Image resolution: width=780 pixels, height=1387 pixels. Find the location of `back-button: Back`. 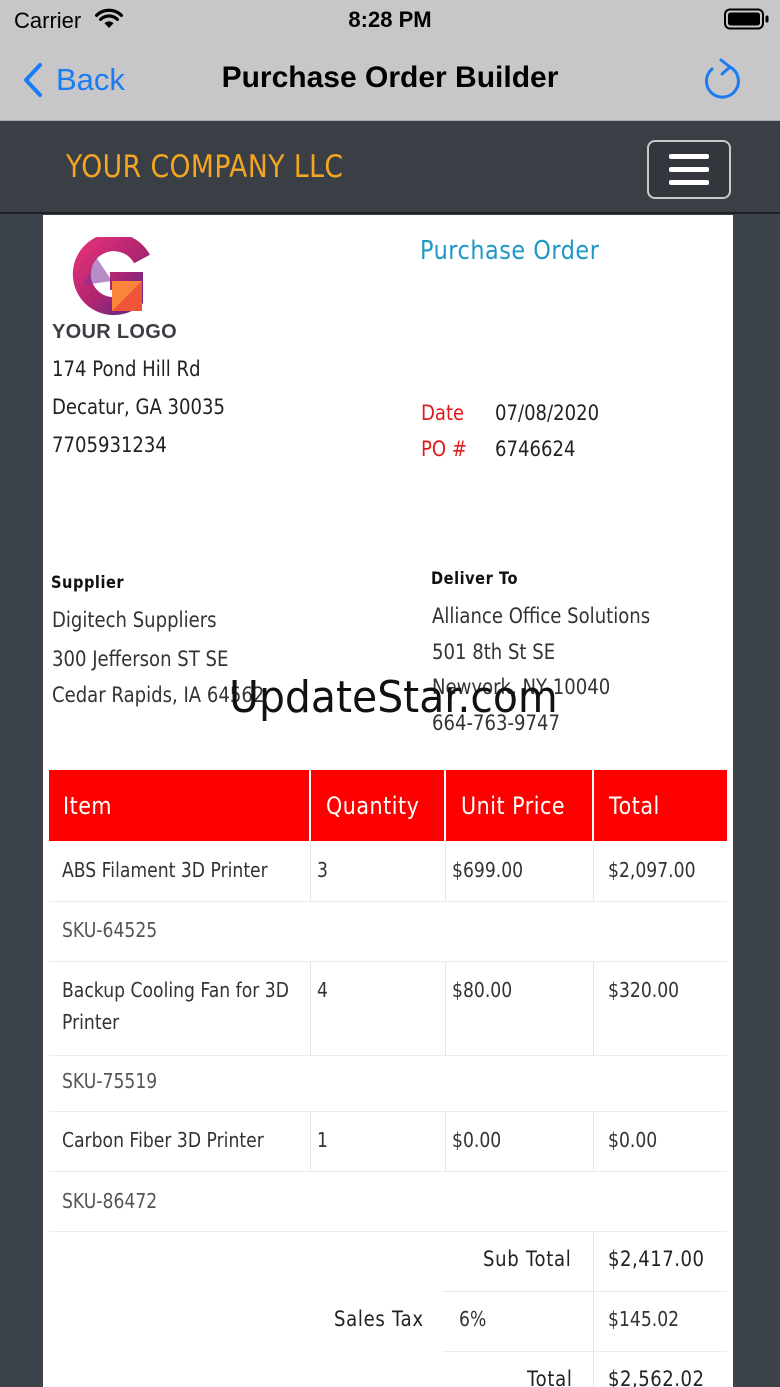

back-button: Back is located at coordinates (73, 80).